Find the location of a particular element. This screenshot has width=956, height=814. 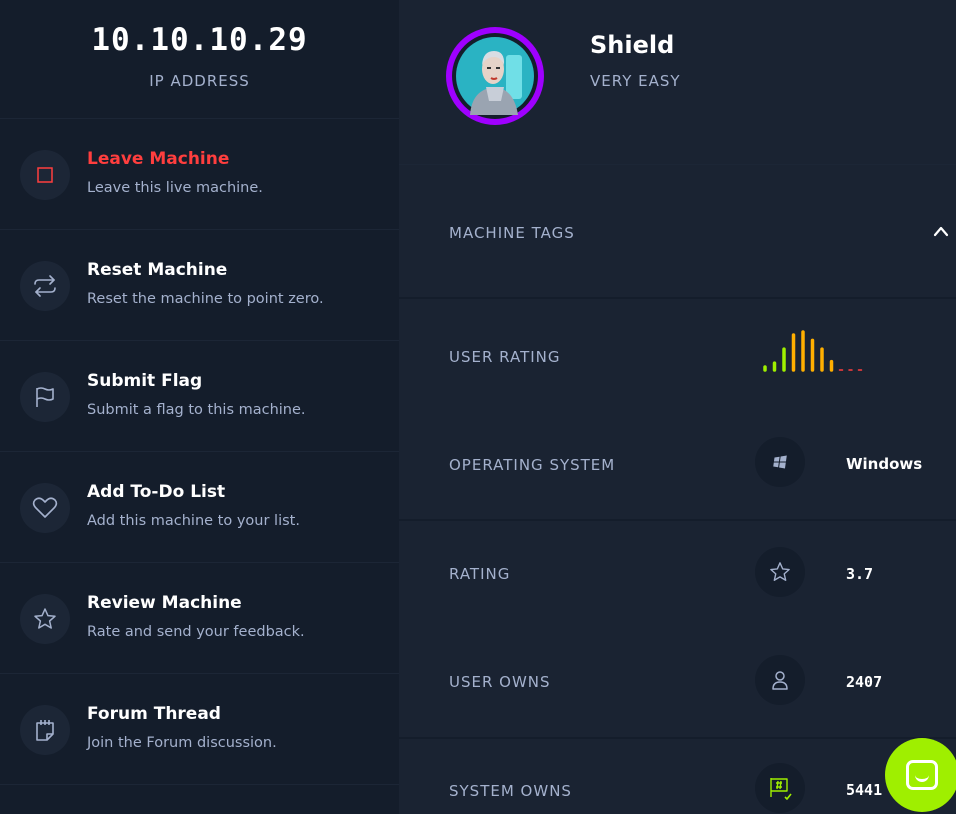

windows-icon is located at coordinates (780, 462).